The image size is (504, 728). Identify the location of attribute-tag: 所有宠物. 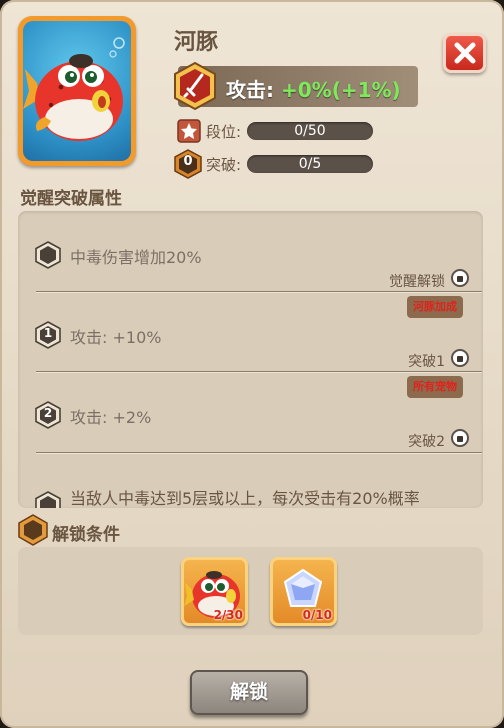
(435, 387).